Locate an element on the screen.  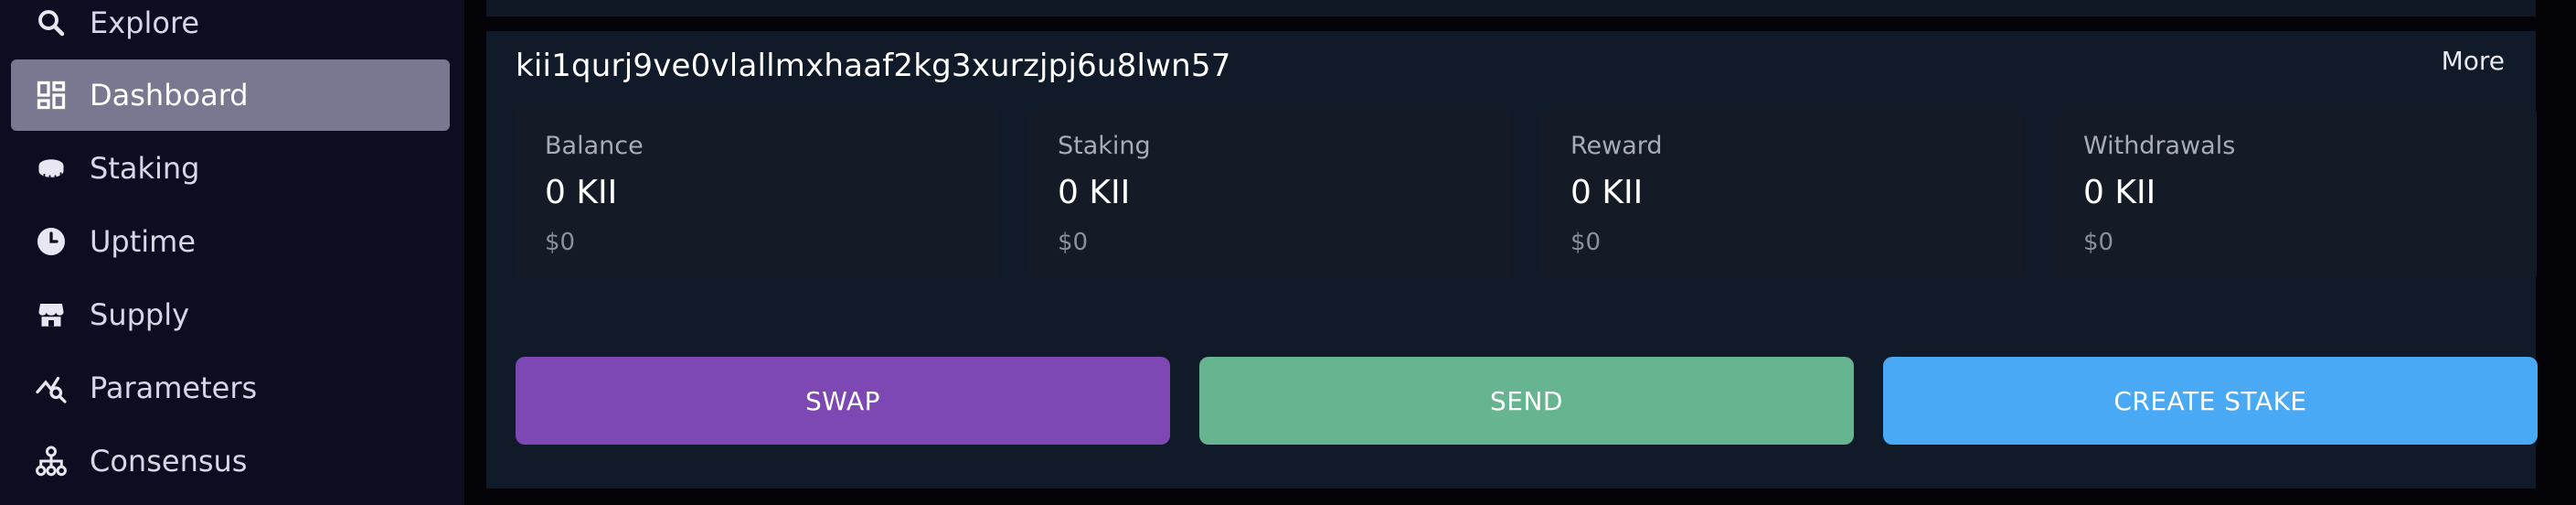
stat-balance: Balance 0 KII $0 is located at coordinates (757, 194).